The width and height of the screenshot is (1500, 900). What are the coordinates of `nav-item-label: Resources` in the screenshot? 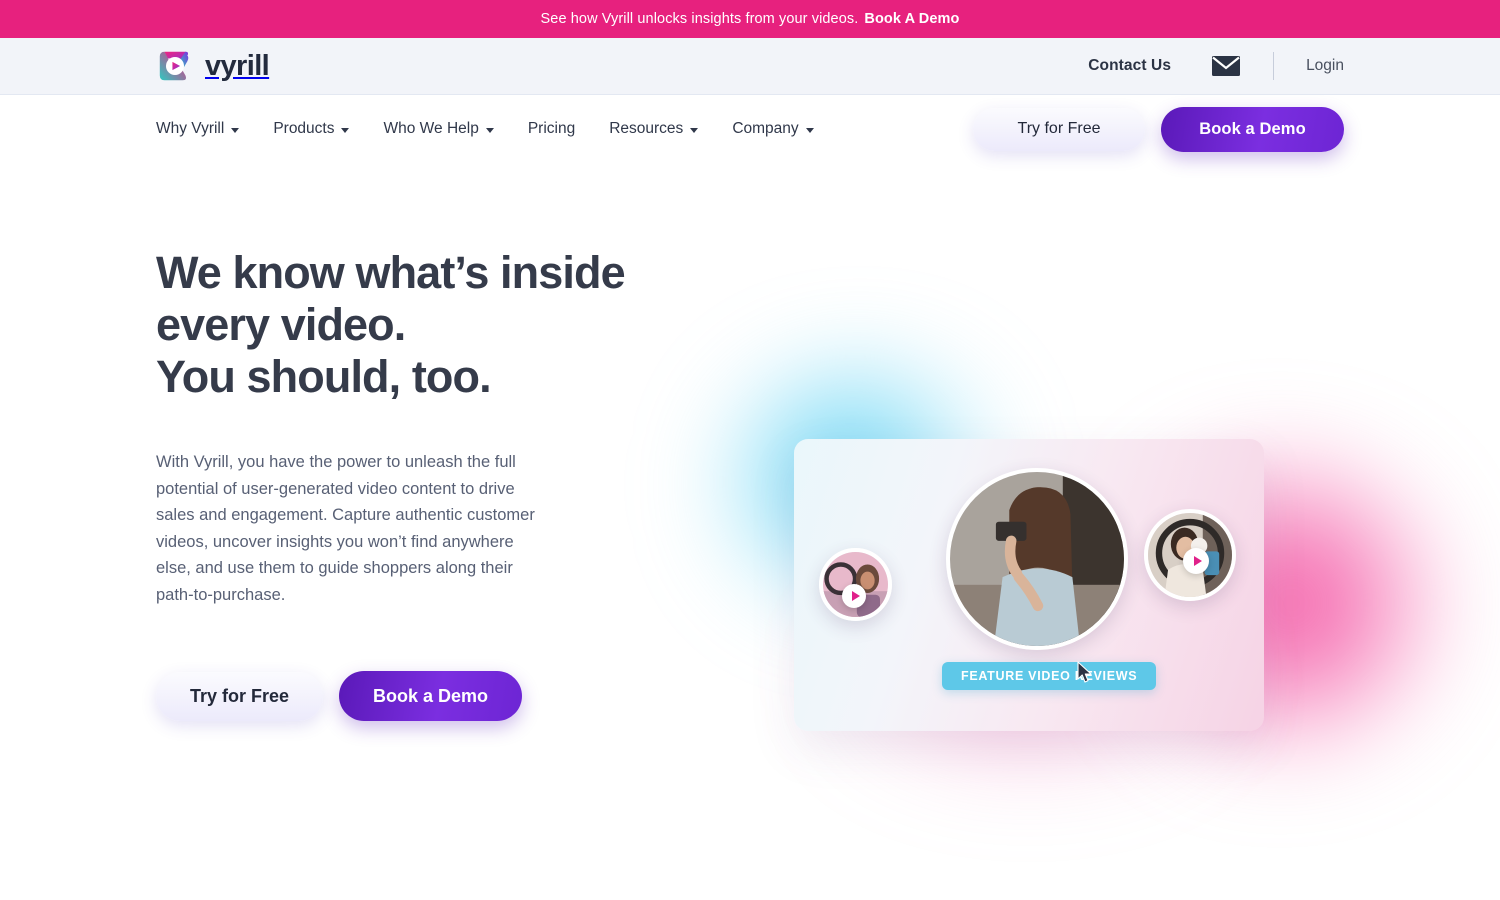 It's located at (646, 128).